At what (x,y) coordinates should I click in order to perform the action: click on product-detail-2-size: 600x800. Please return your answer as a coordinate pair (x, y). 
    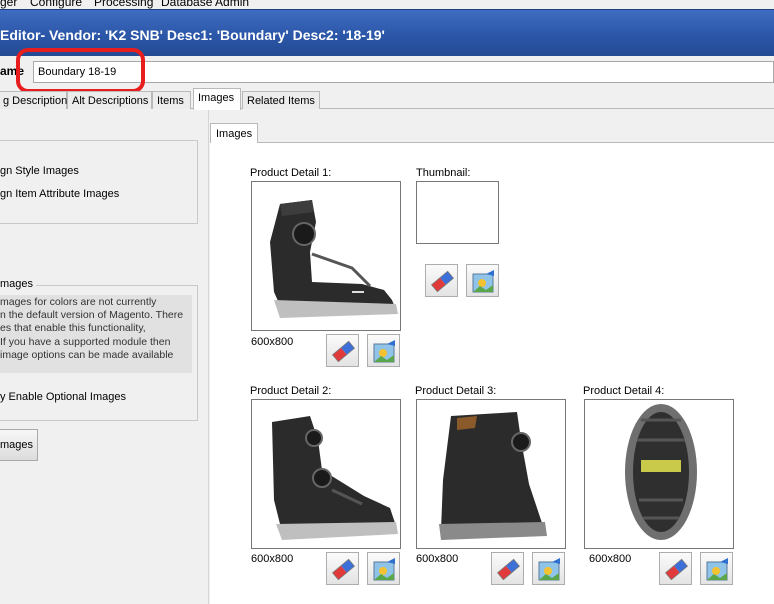
    Looking at the image, I should click on (272, 559).